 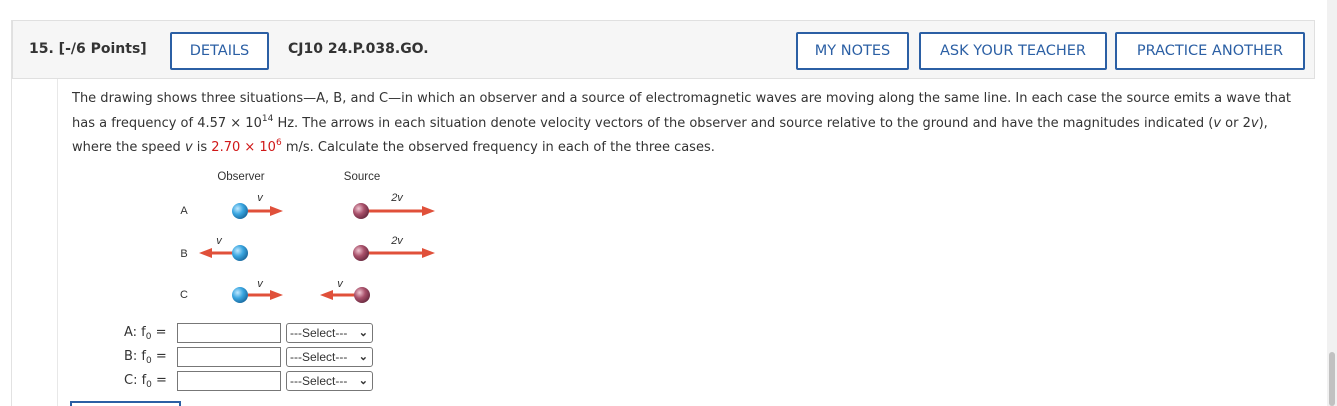 I want to click on answer-input-c, so click(x=229, y=381).